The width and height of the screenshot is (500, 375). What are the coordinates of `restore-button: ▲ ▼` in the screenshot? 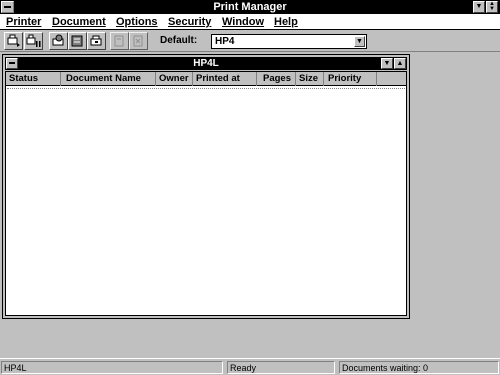 It's located at (492, 7).